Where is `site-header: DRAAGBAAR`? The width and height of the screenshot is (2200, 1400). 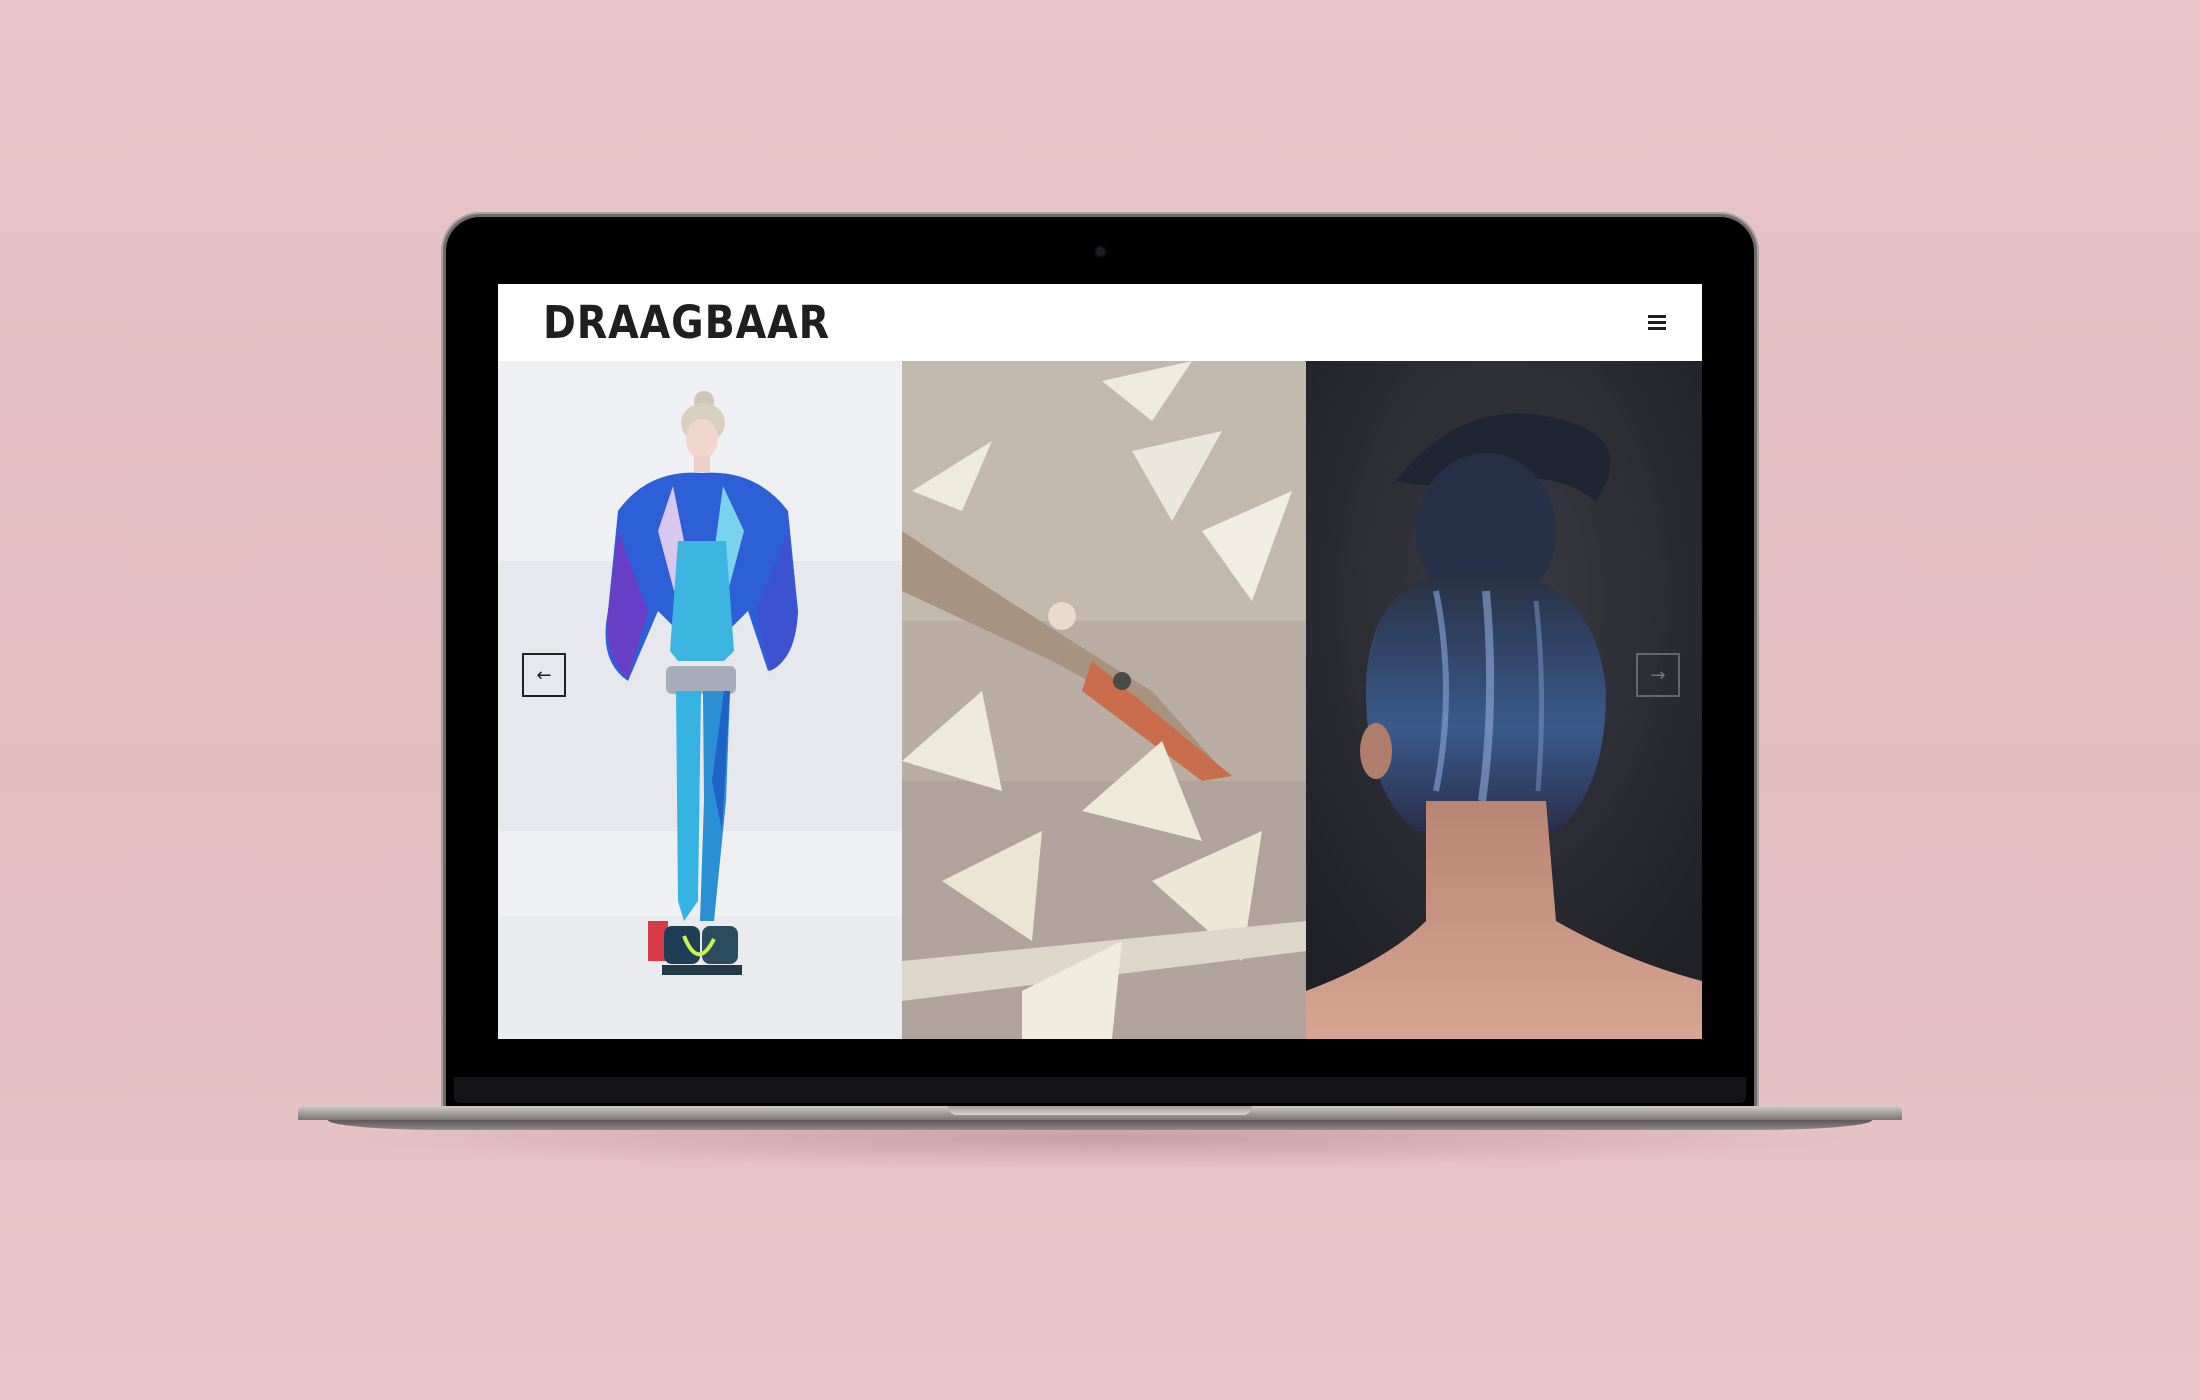
site-header: DRAAGBAAR is located at coordinates (1100, 322).